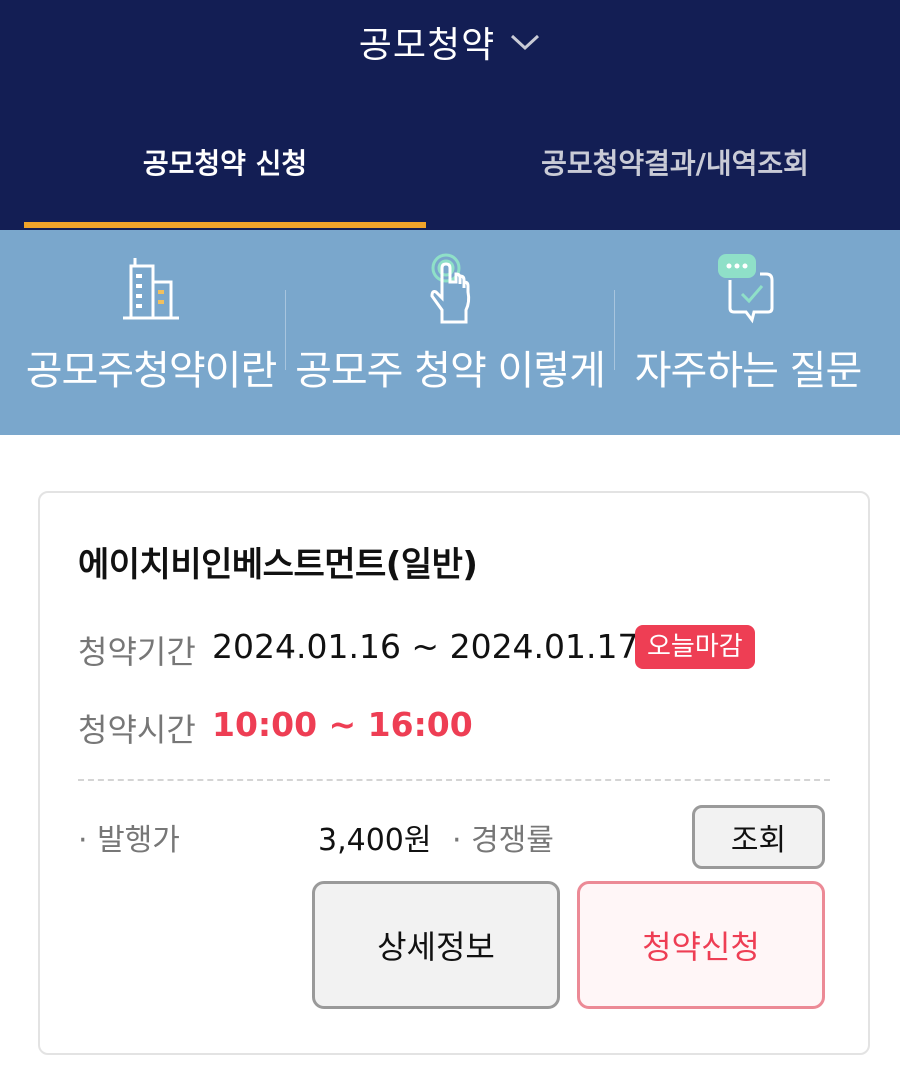  Describe the element at coordinates (137, 730) in the screenshot. I see `time-label: 청약시간` at that location.